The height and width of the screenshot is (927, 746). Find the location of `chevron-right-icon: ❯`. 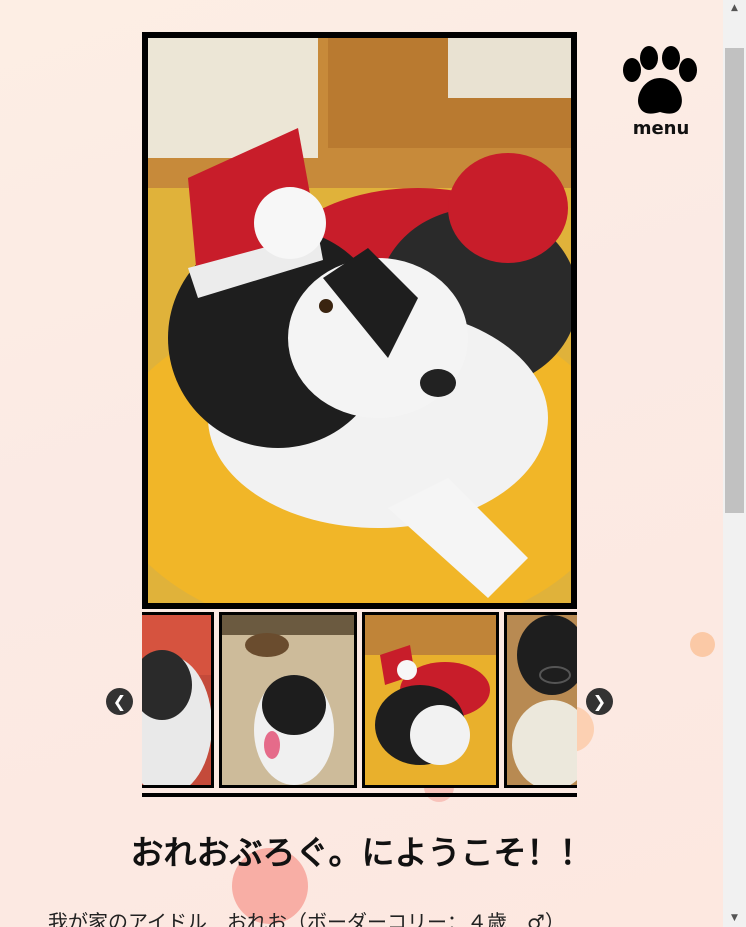

chevron-right-icon: ❯ is located at coordinates (599, 701).